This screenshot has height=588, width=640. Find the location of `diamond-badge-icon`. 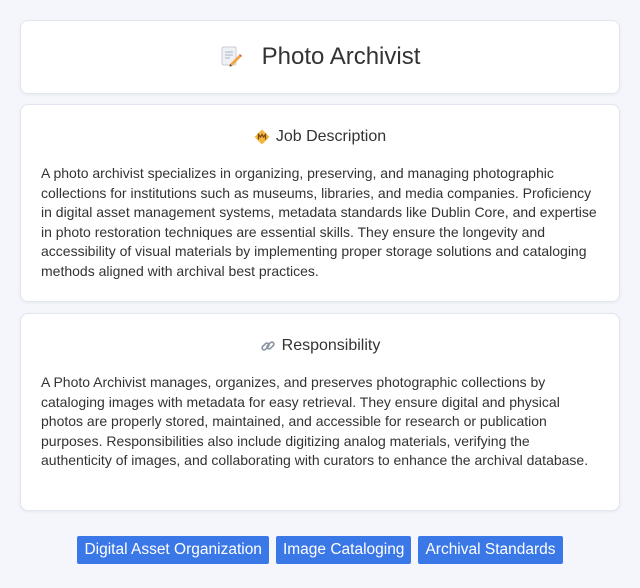

diamond-badge-icon is located at coordinates (262, 137).